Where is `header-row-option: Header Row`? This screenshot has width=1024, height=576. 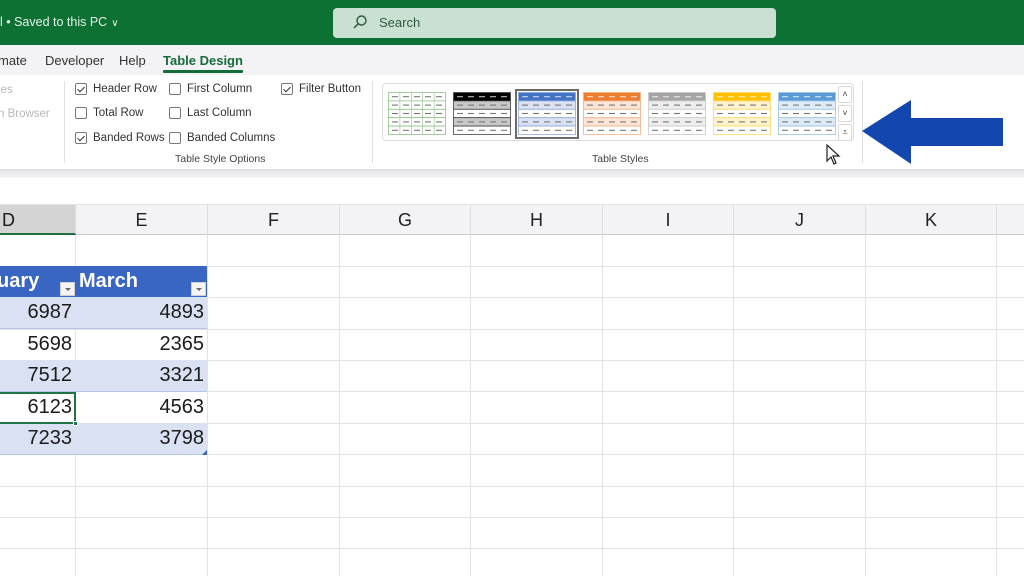
header-row-option: Header Row is located at coordinates (116, 89).